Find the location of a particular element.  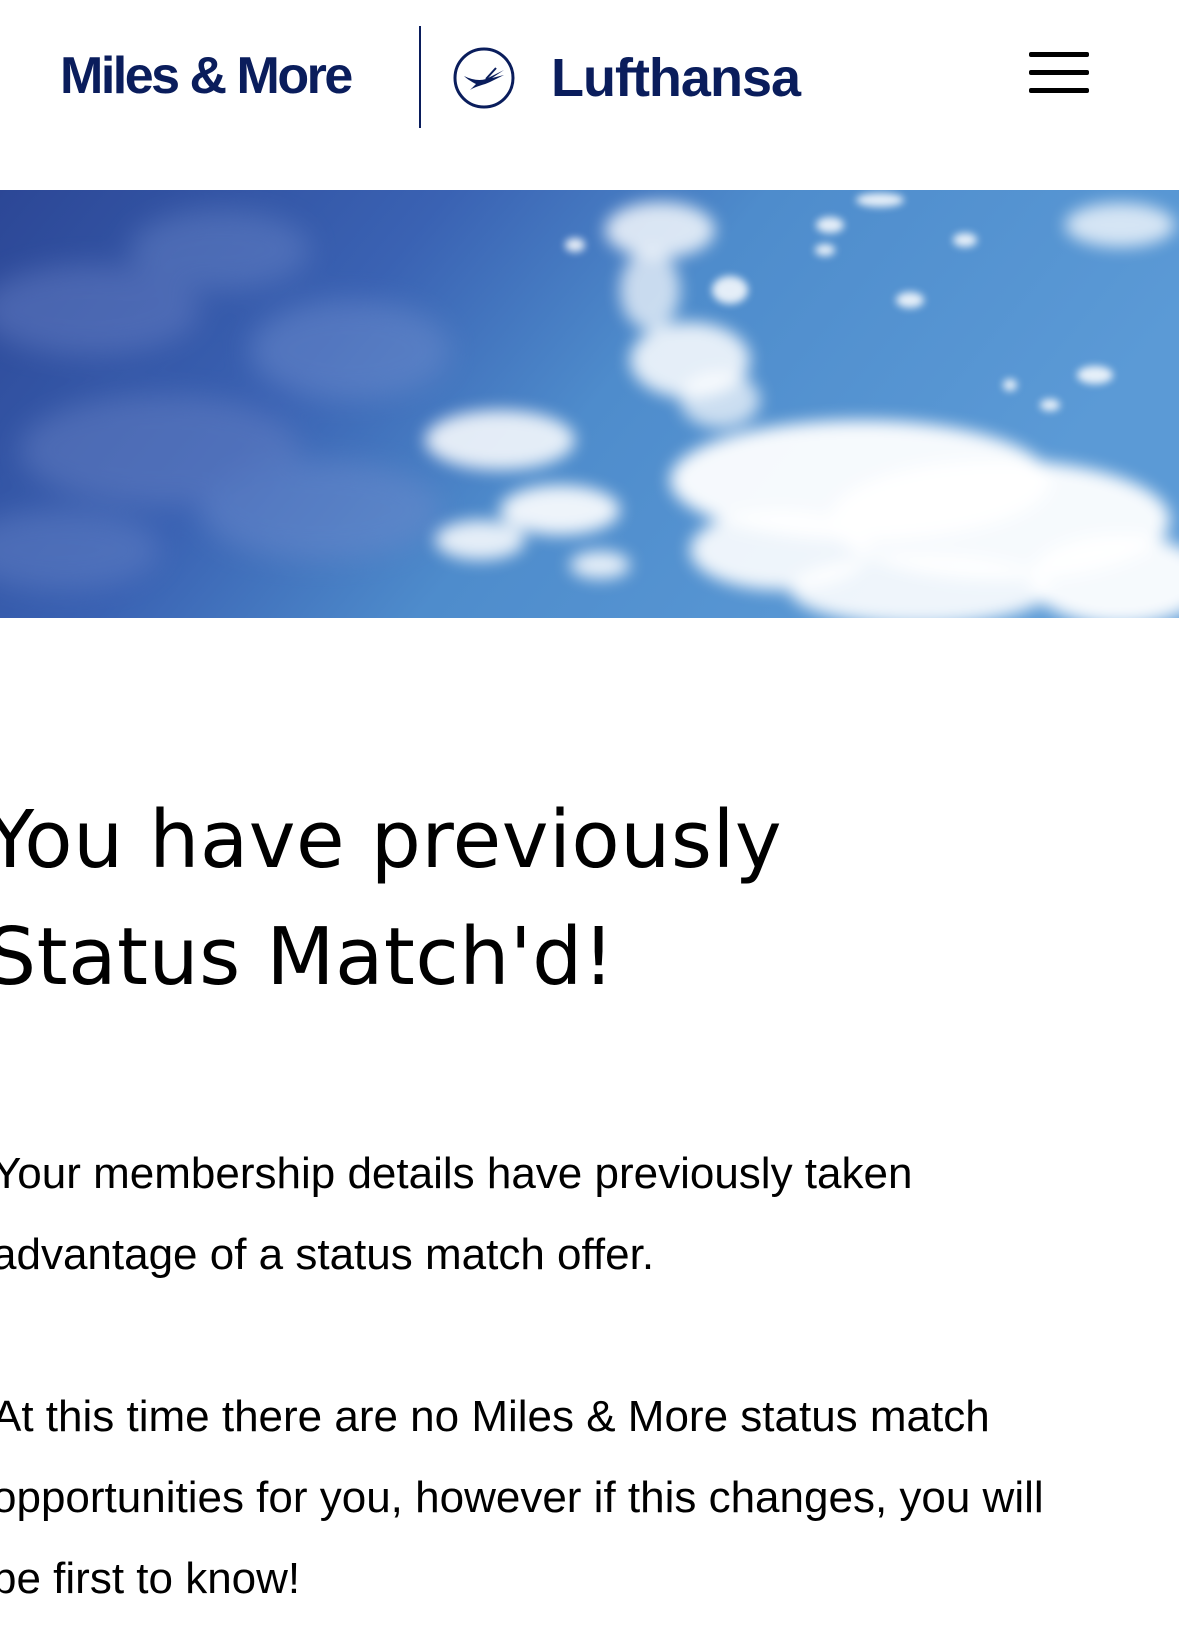

page-title: You have previously Status Match'd! is located at coordinates (568, 899).